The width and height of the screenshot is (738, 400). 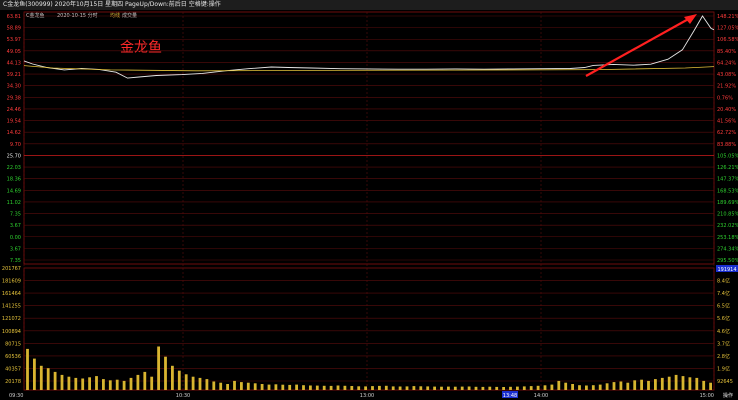 What do you see at coordinates (510, 396) in the screenshot?
I see `time-cursor-label: 13:48` at bounding box center [510, 396].